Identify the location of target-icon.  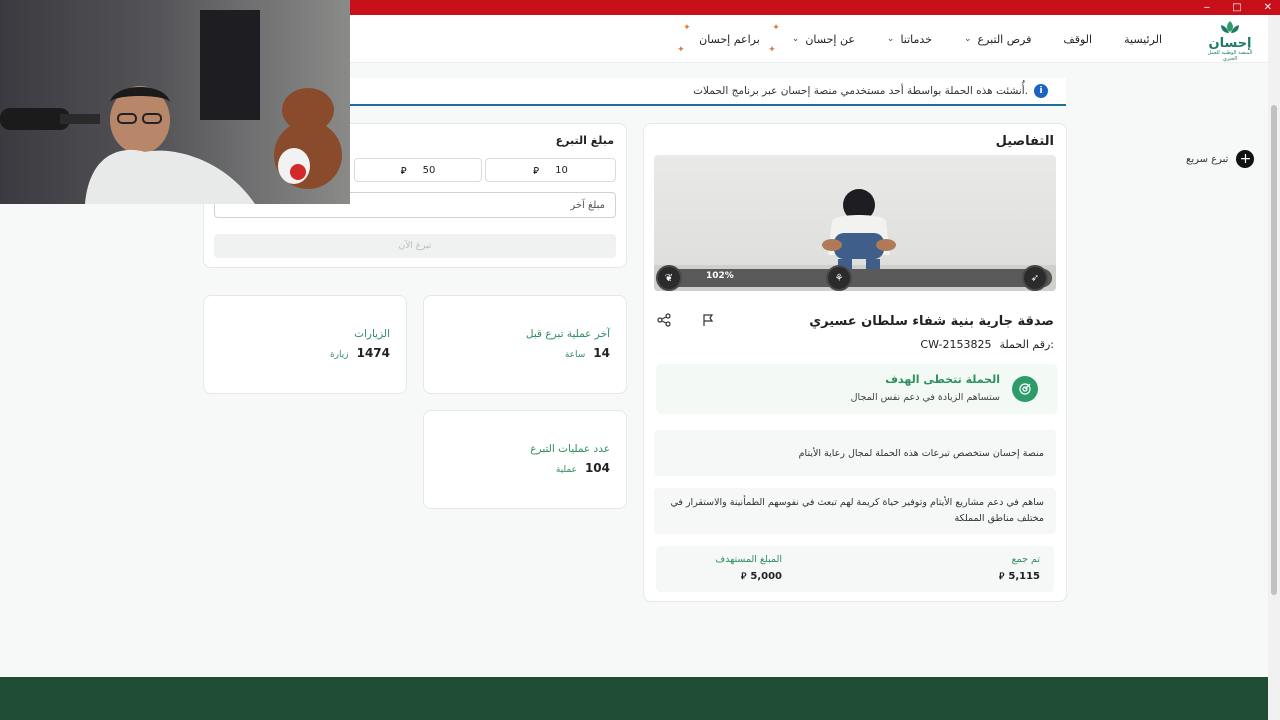
(1025, 389).